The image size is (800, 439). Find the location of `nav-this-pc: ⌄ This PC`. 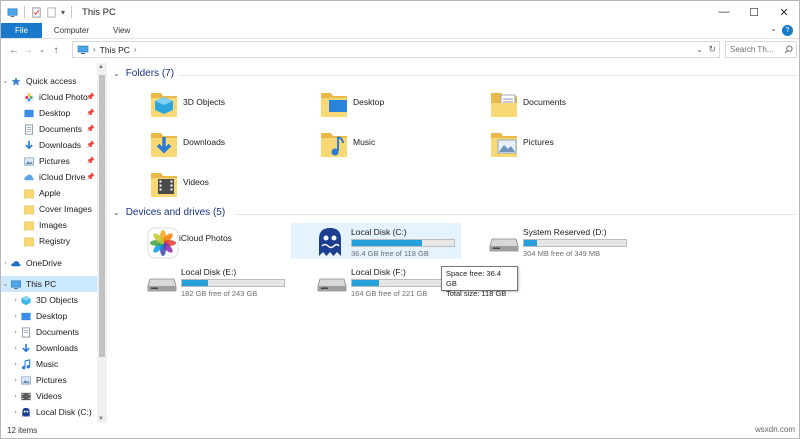

nav-this-pc: ⌄ This PC is located at coordinates (49, 284).